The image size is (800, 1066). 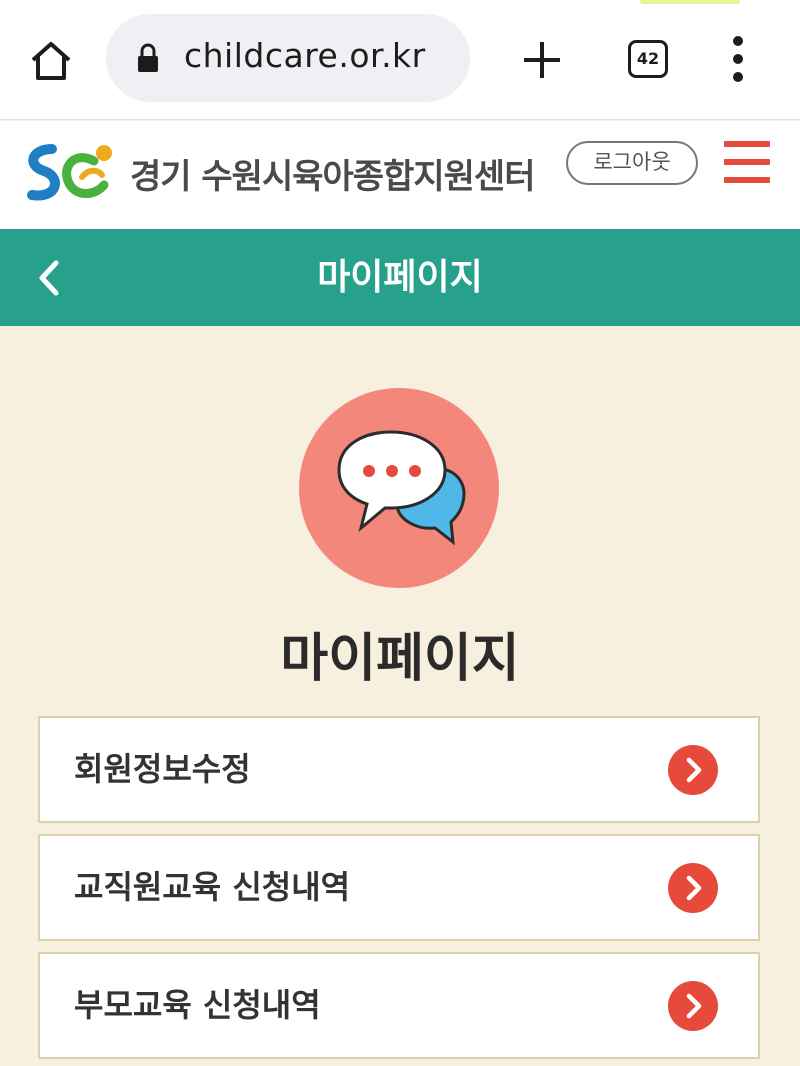 I want to click on menu-item-label: 부모교육 신청내역, so click(x=197, y=1005).